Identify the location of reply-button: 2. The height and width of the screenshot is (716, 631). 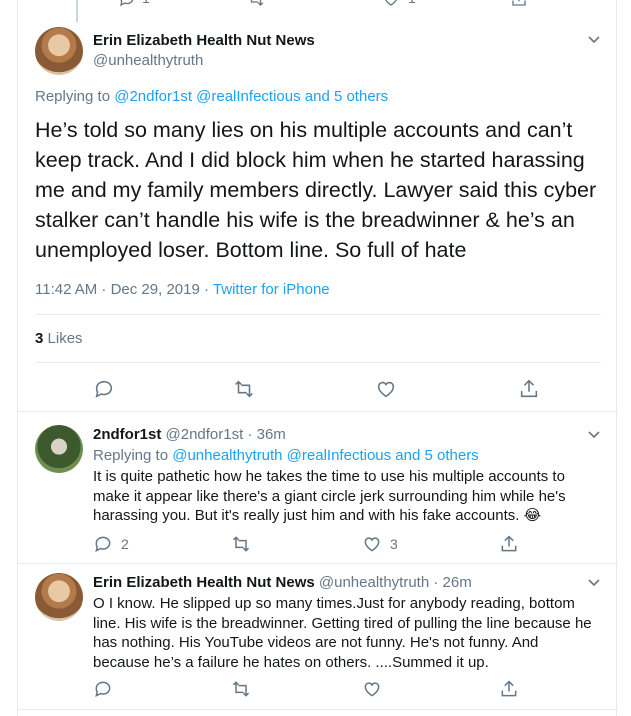
(111, 544).